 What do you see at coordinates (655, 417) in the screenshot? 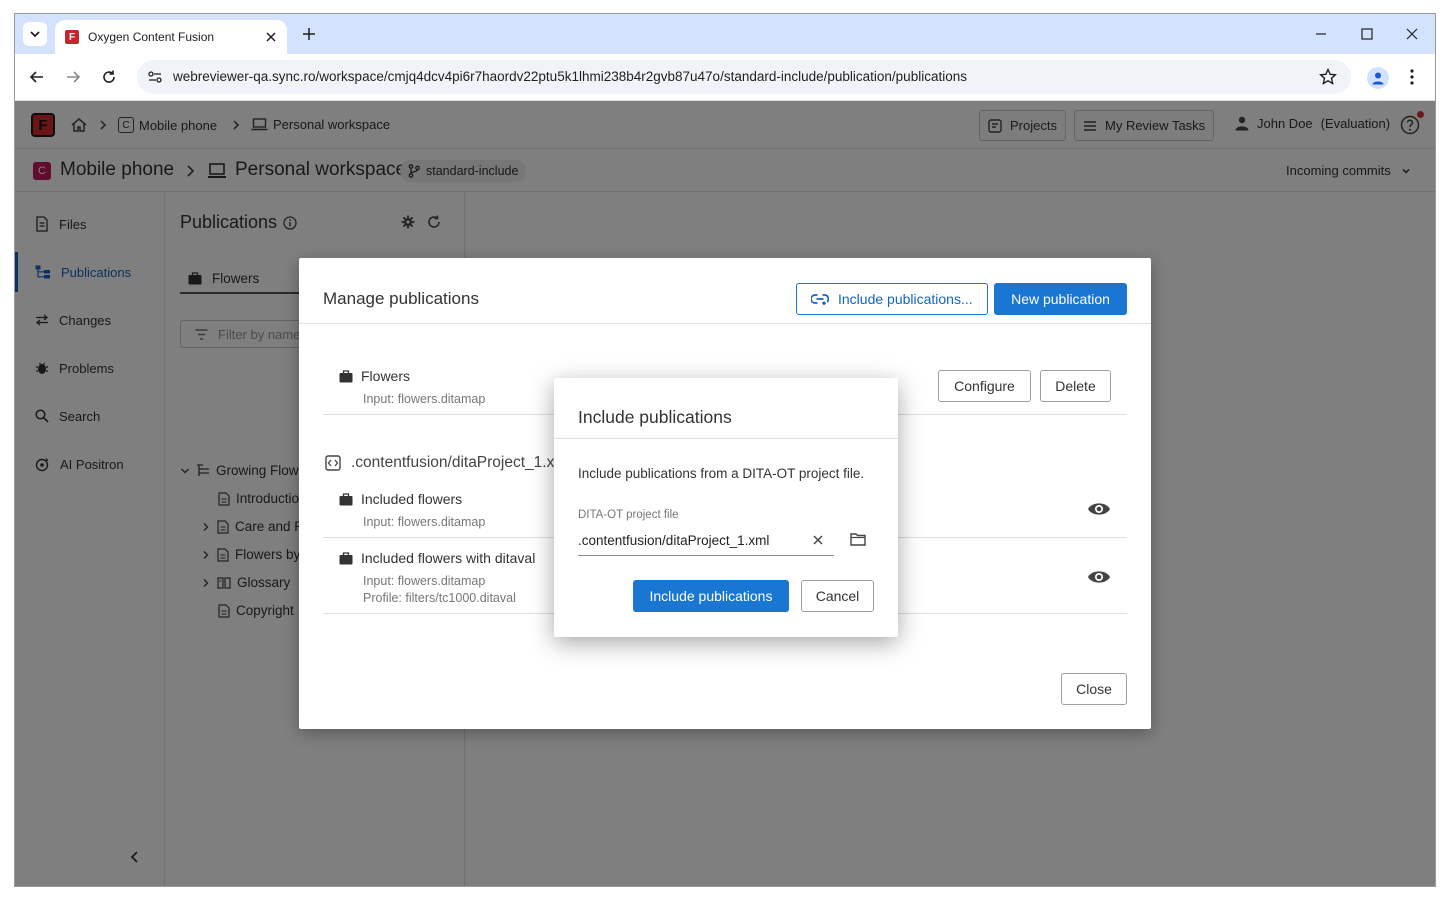
I see `include-dialog-title: Include publications` at bounding box center [655, 417].